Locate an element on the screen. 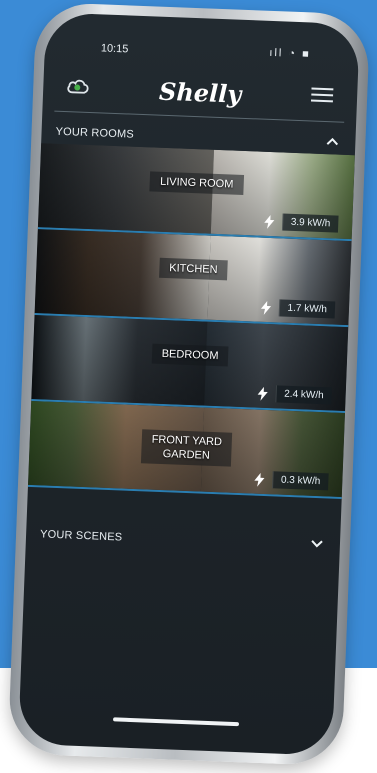 The height and width of the screenshot is (773, 377). room-name-text: BEDROOM is located at coordinates (190, 355).